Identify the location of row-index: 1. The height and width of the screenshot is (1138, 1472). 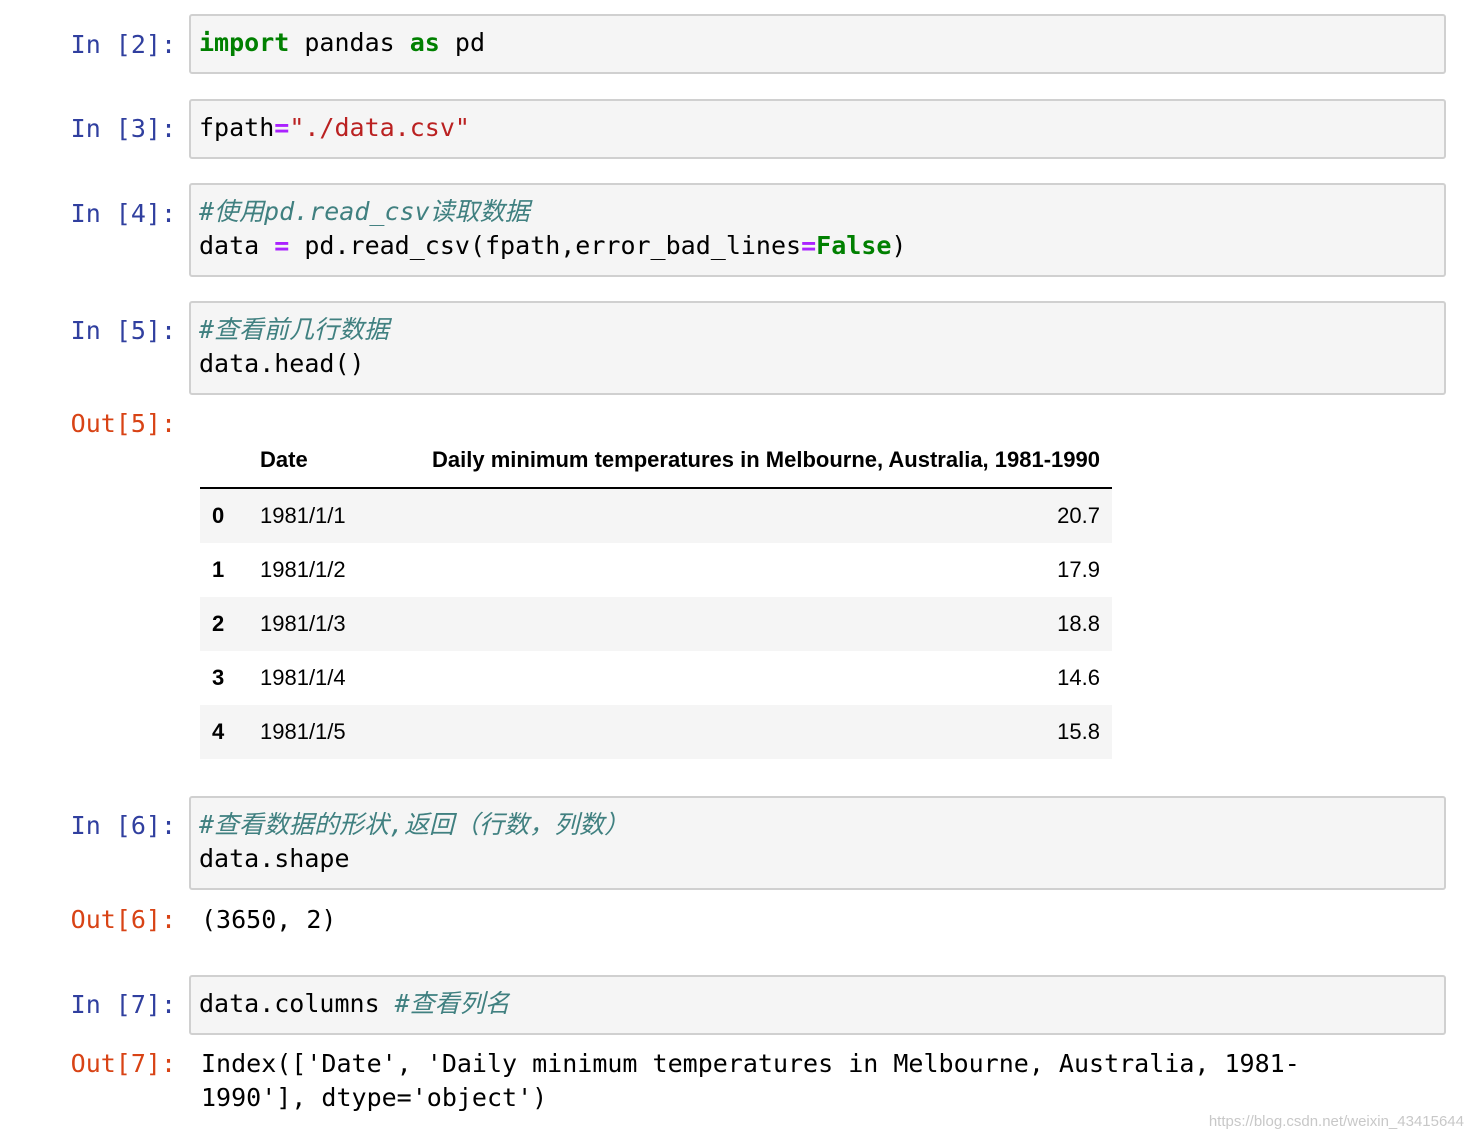
(218, 569).